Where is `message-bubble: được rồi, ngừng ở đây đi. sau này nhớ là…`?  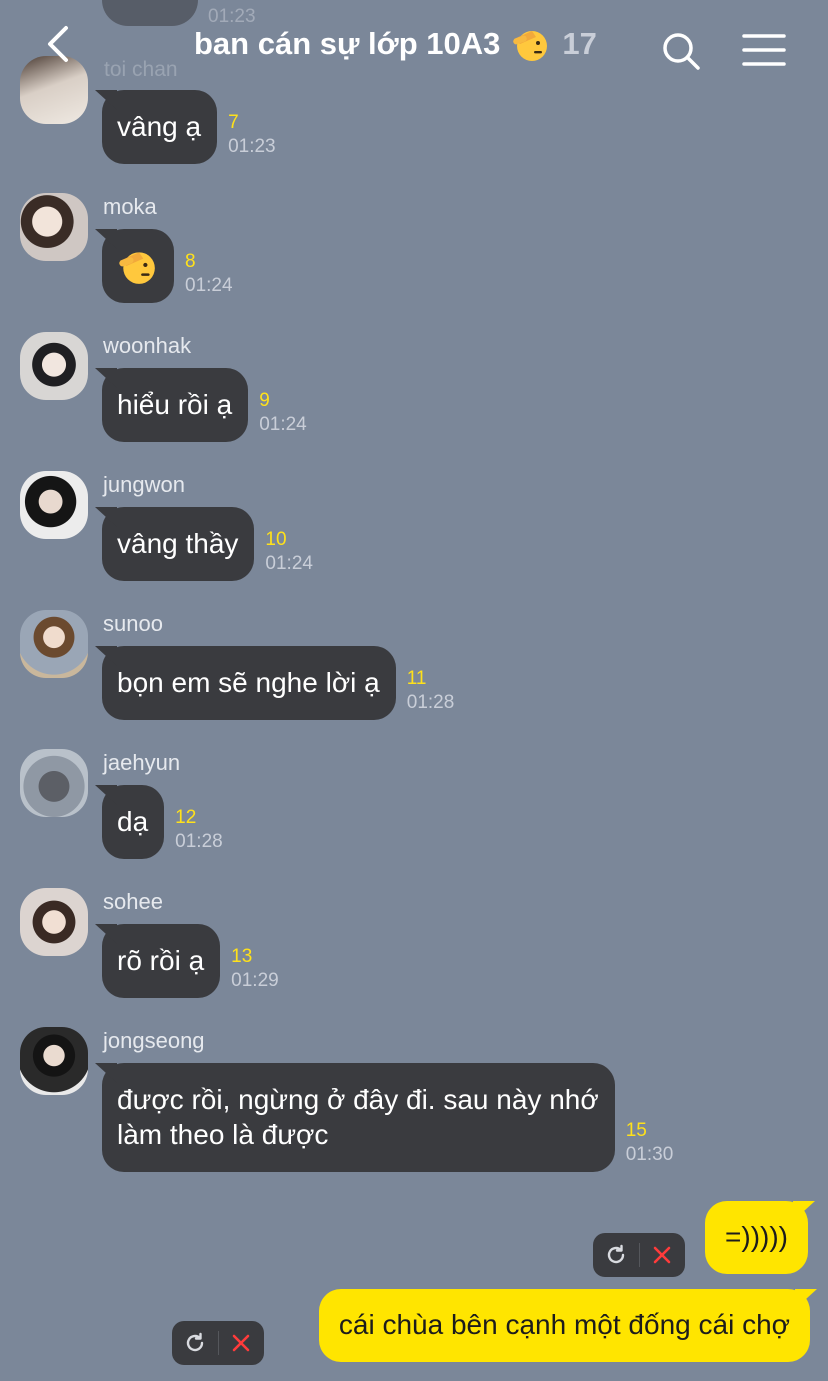 message-bubble: được rồi, ngừng ở đây đi. sau này nhớ là… is located at coordinates (358, 1117).